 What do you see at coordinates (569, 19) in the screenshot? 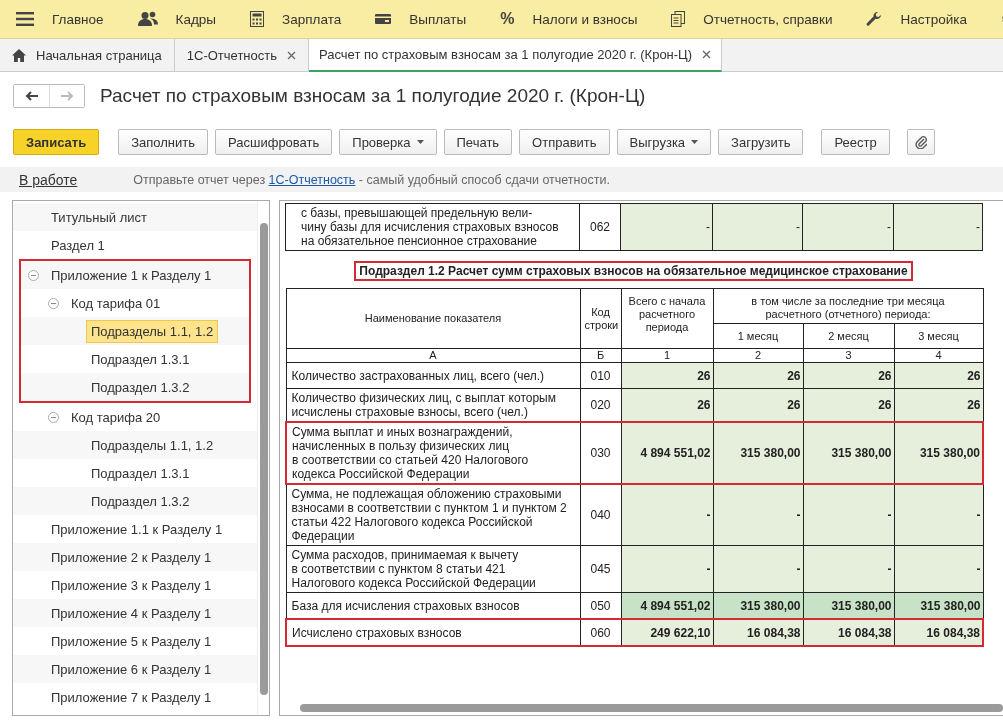
I see `menu-item: % Налоги и взносы` at bounding box center [569, 19].